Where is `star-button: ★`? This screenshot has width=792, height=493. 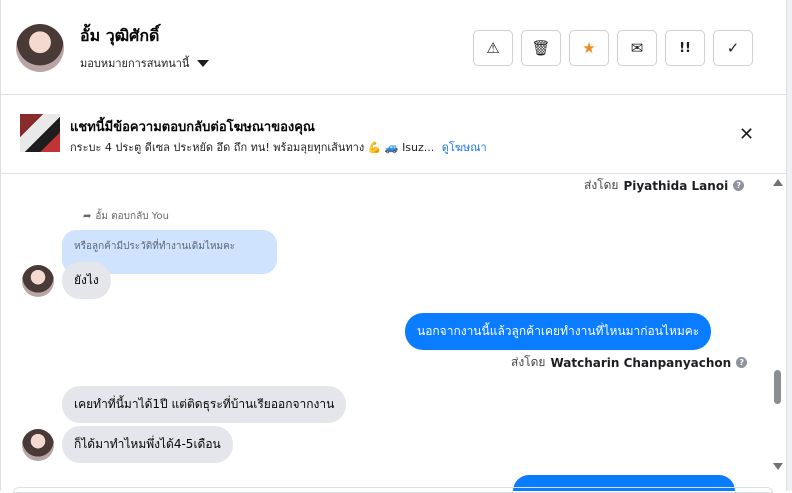 star-button: ★ is located at coordinates (589, 48).